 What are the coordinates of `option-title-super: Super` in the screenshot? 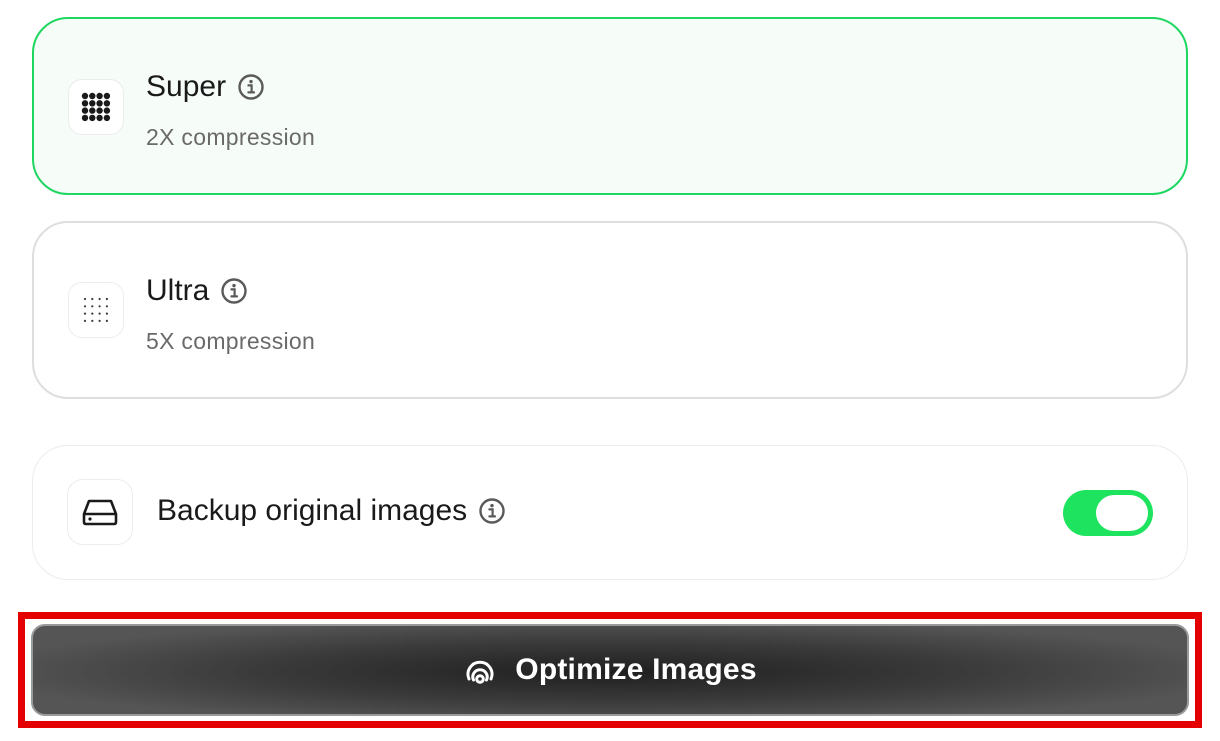 It's located at (206, 87).